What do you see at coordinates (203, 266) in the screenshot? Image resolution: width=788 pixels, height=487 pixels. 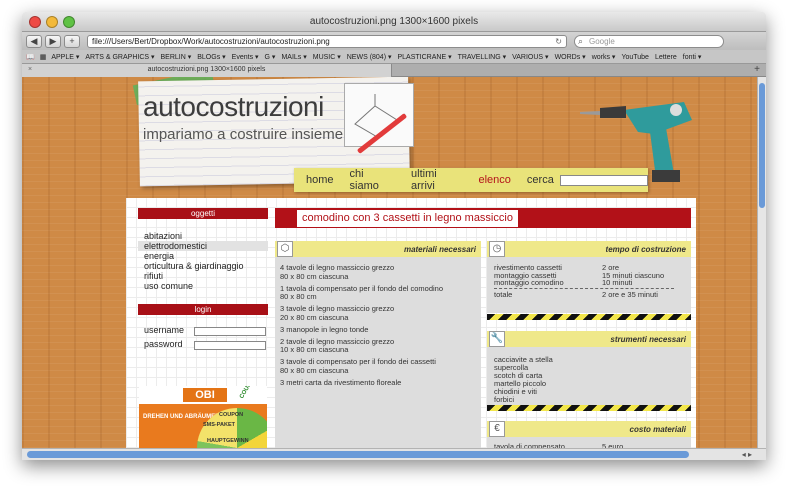 I see `menu-item-orticultura: orticultura & giardinaggio` at bounding box center [203, 266].